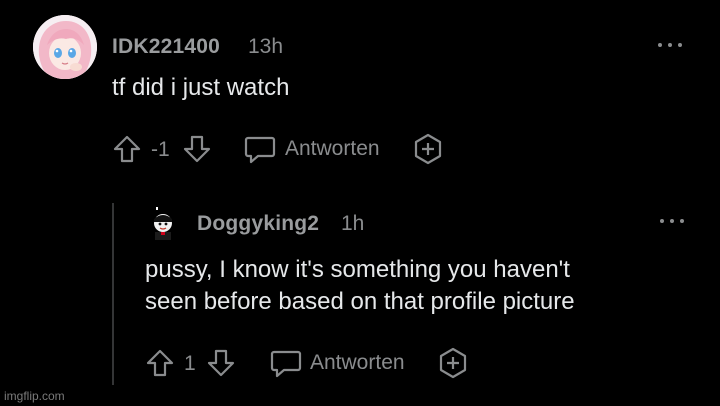  Describe the element at coordinates (258, 224) in the screenshot. I see `reply-username: Doggyking2` at that location.